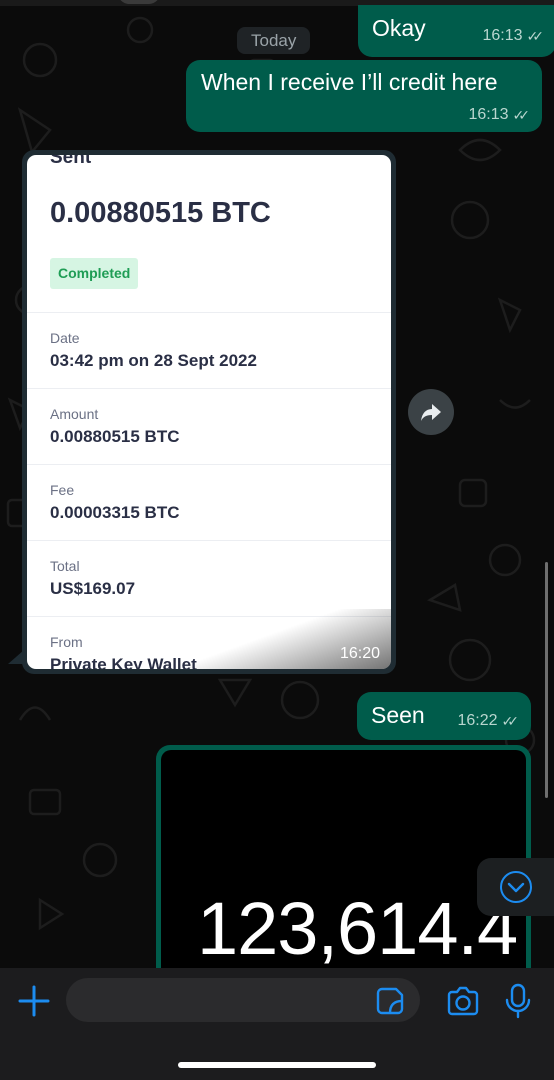  I want to click on message-time: 16:22, so click(477, 720).